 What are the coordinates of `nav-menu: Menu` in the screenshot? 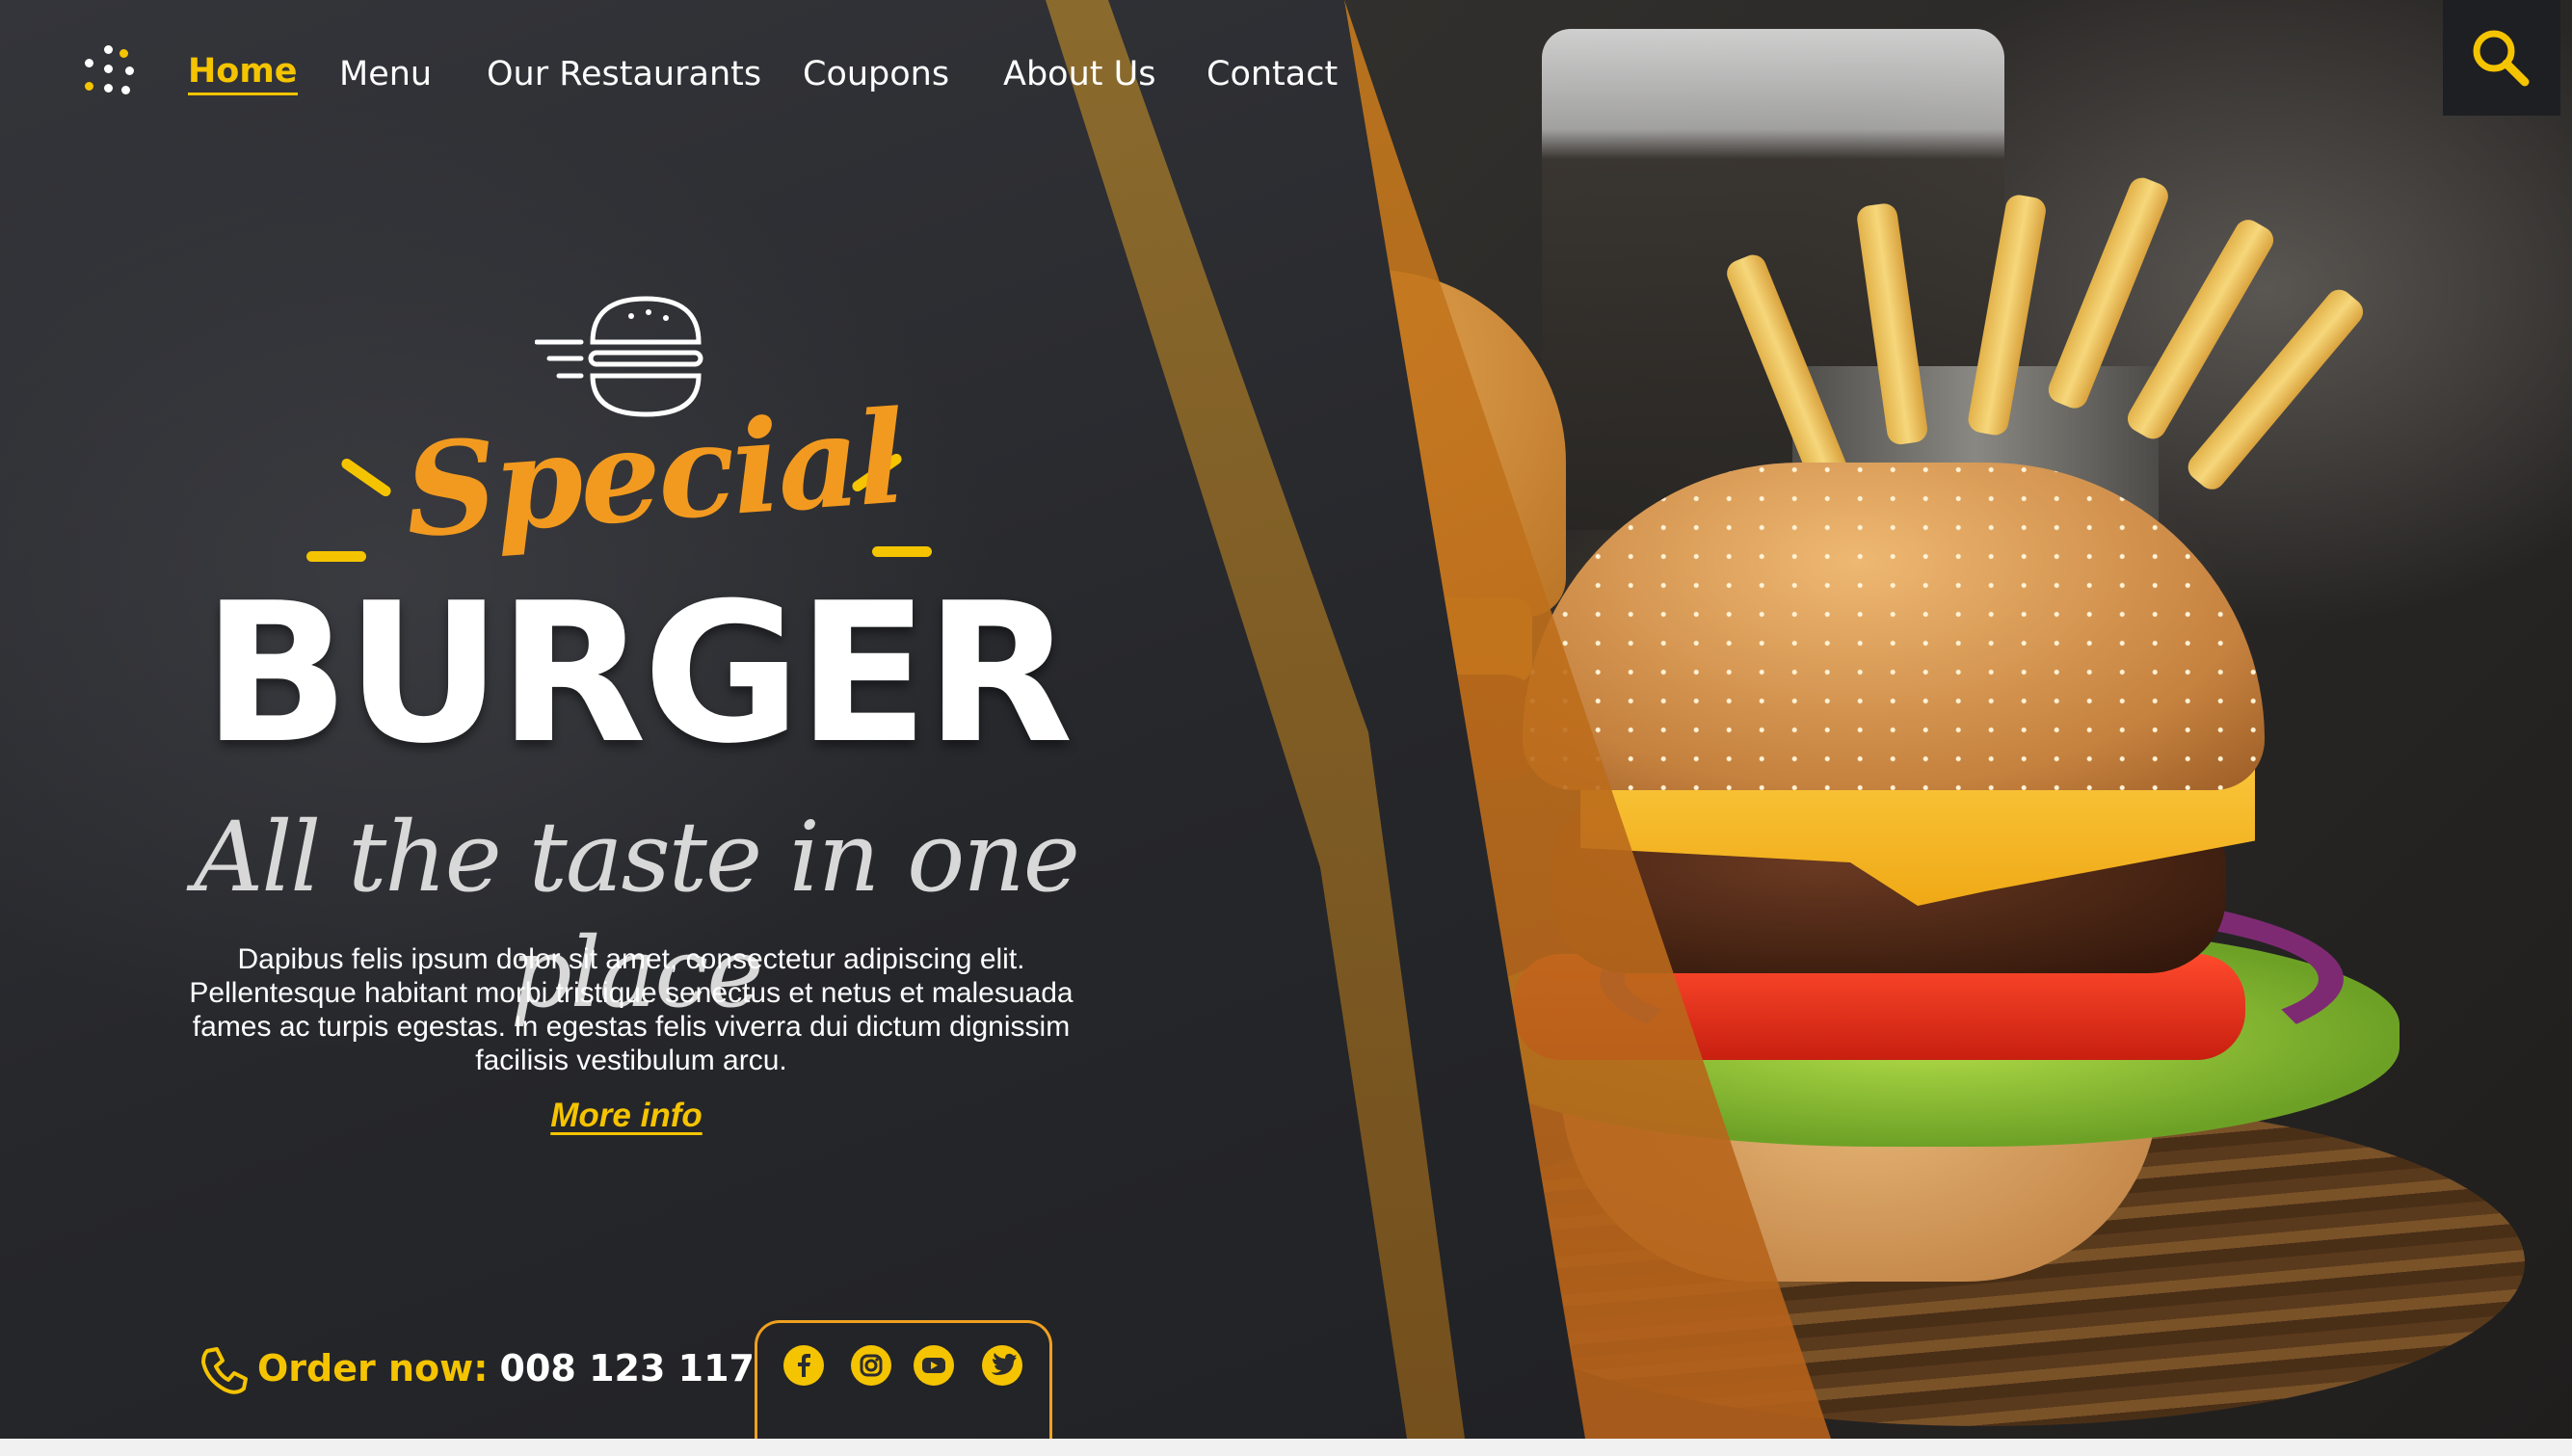 It's located at (385, 74).